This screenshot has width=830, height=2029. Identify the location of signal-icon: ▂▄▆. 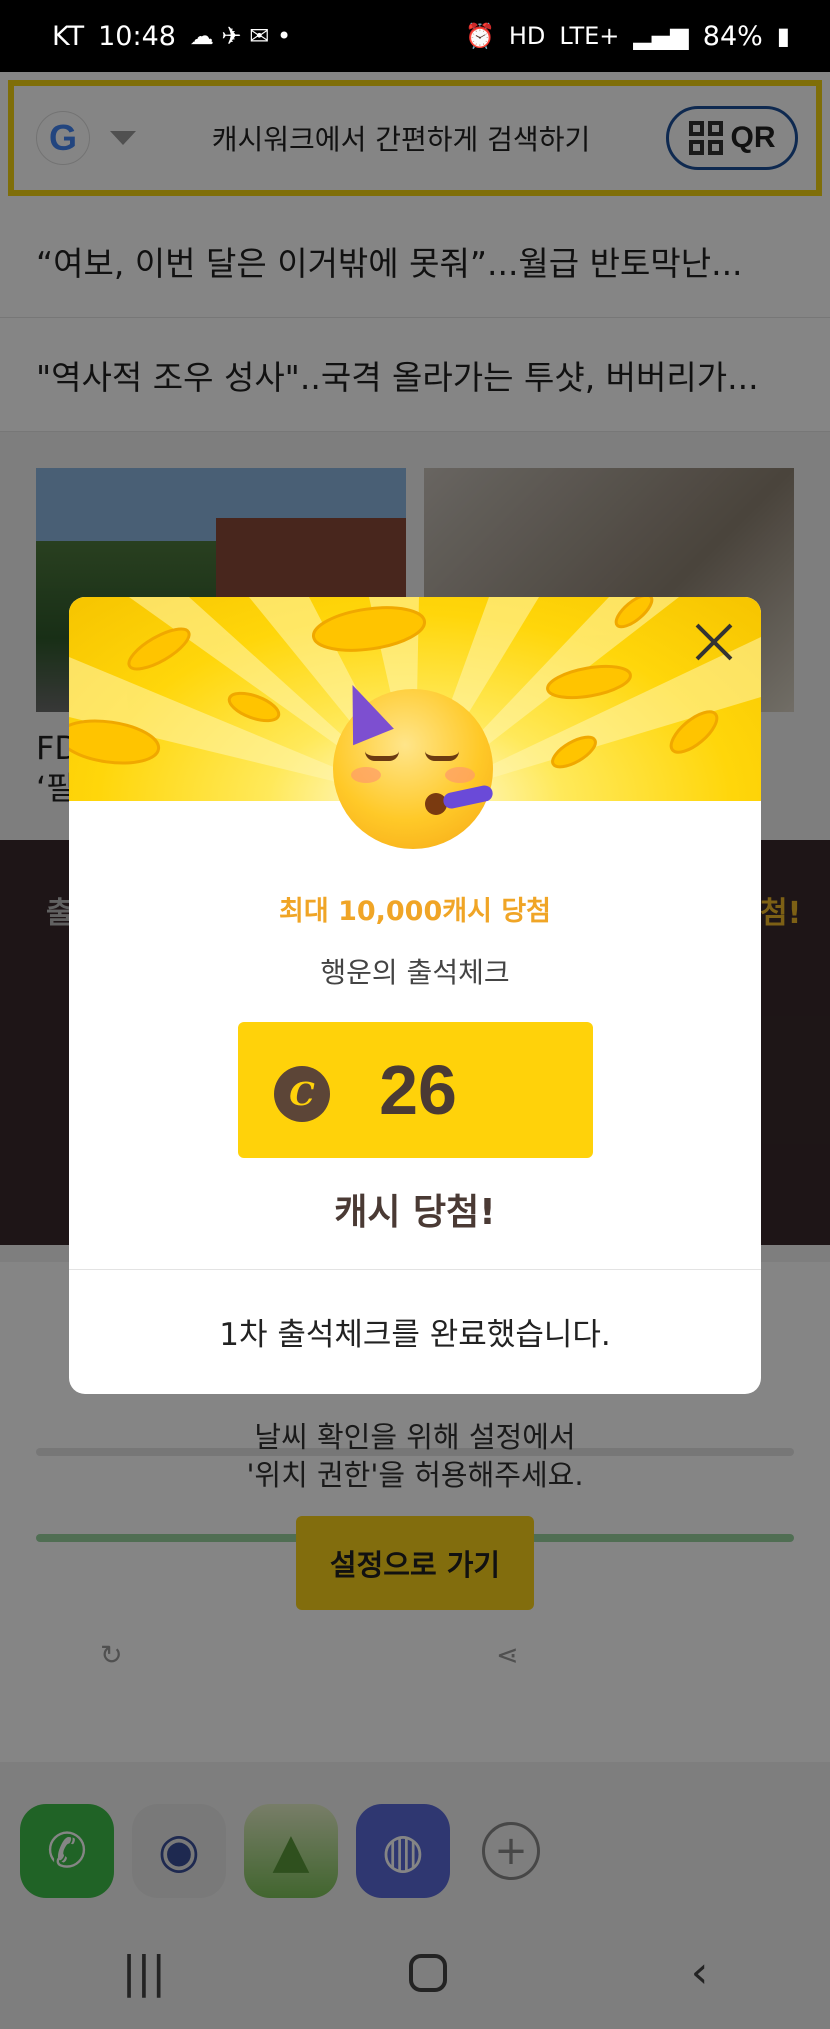
(661, 36).